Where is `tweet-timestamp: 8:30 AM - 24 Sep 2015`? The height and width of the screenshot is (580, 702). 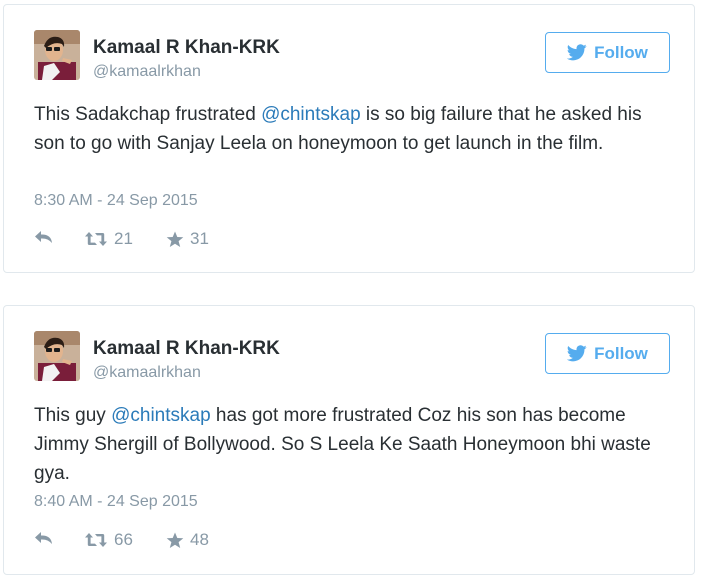 tweet-timestamp: 8:30 AM - 24 Sep 2015 is located at coordinates (116, 201).